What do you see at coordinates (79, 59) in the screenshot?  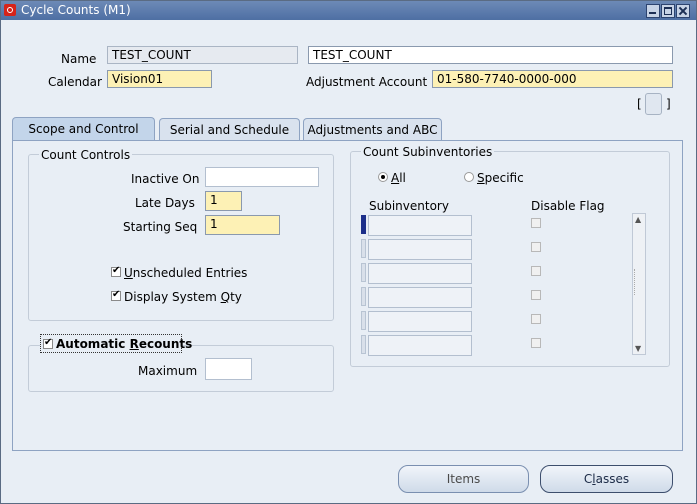 I see `name-label: Name` at bounding box center [79, 59].